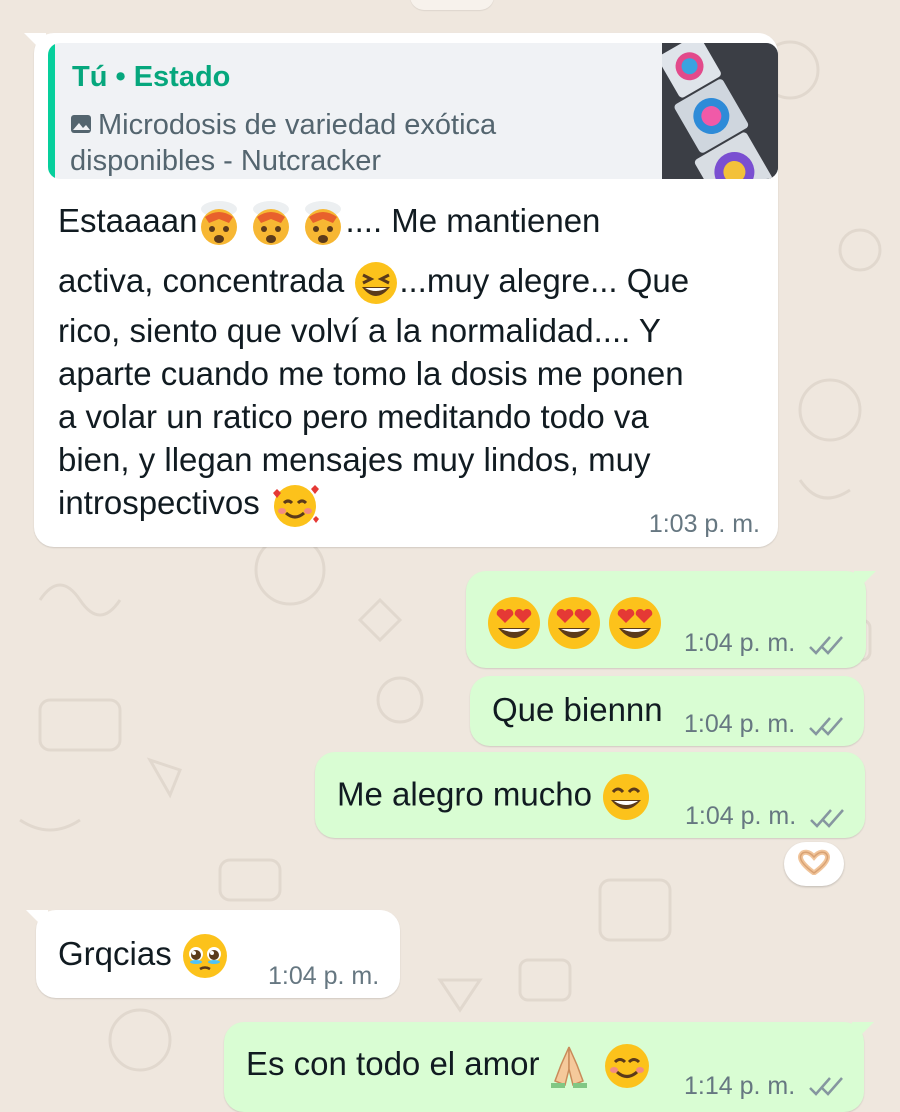 Image resolution: width=900 pixels, height=1112 pixels. What do you see at coordinates (119, 953) in the screenshot?
I see `text-segment: Grqcias` at bounding box center [119, 953].